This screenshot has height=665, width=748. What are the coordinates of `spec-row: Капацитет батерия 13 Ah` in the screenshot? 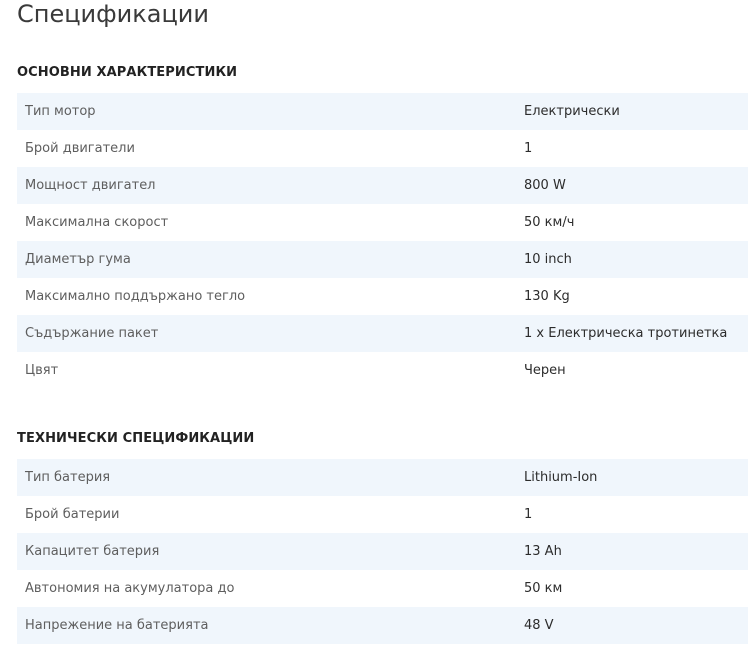 It's located at (382, 551).